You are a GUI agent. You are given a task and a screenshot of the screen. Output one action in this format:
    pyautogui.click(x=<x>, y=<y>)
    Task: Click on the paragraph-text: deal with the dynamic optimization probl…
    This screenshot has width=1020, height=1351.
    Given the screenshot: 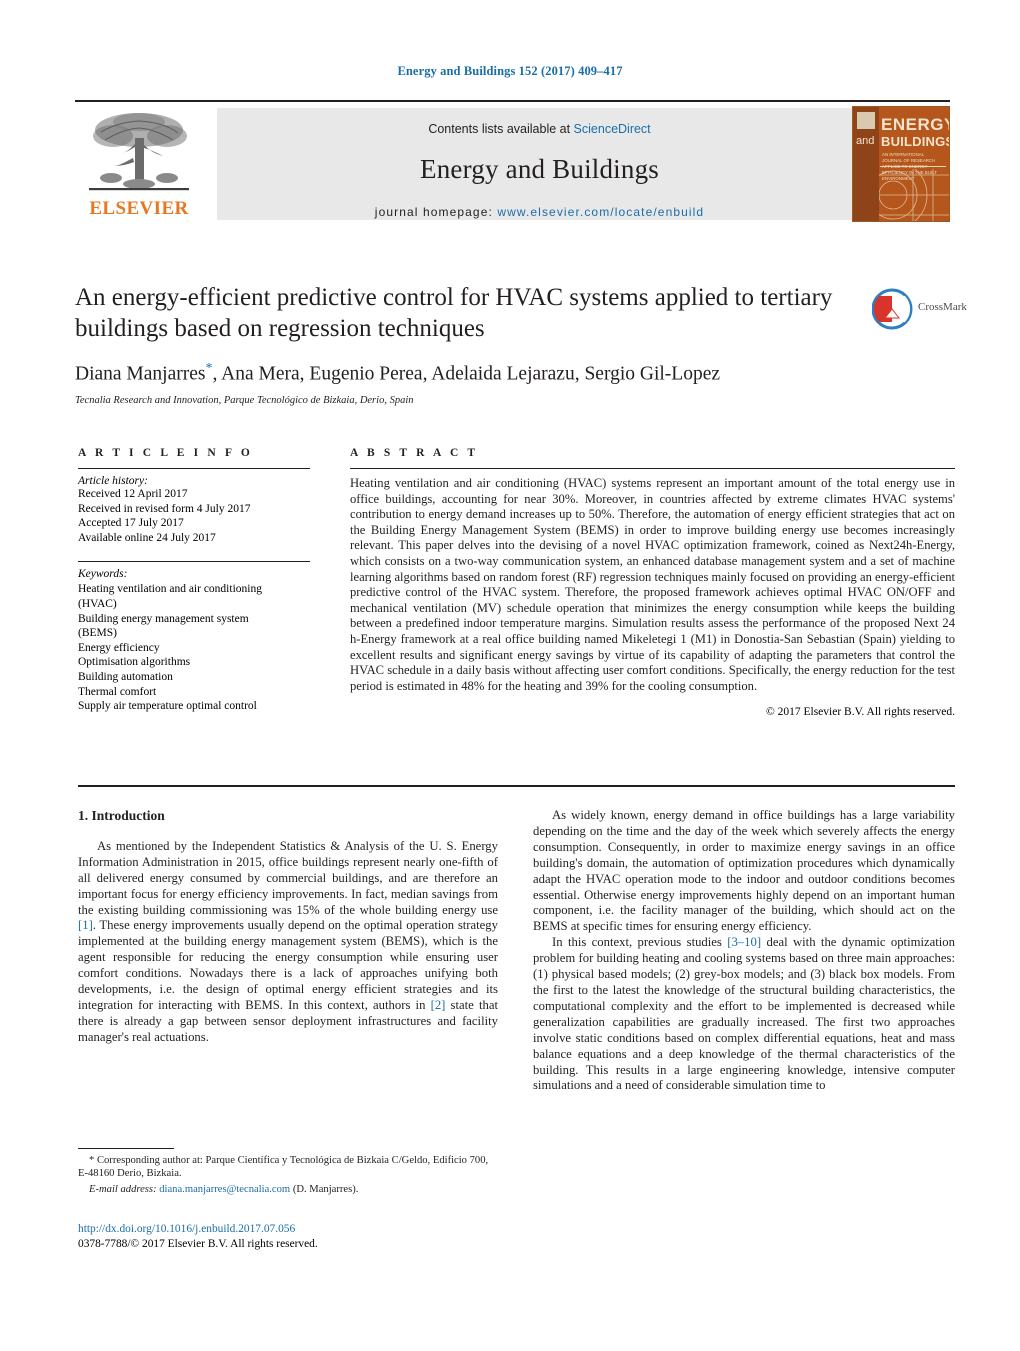 What is the action you would take?
    pyautogui.click(x=744, y=1014)
    